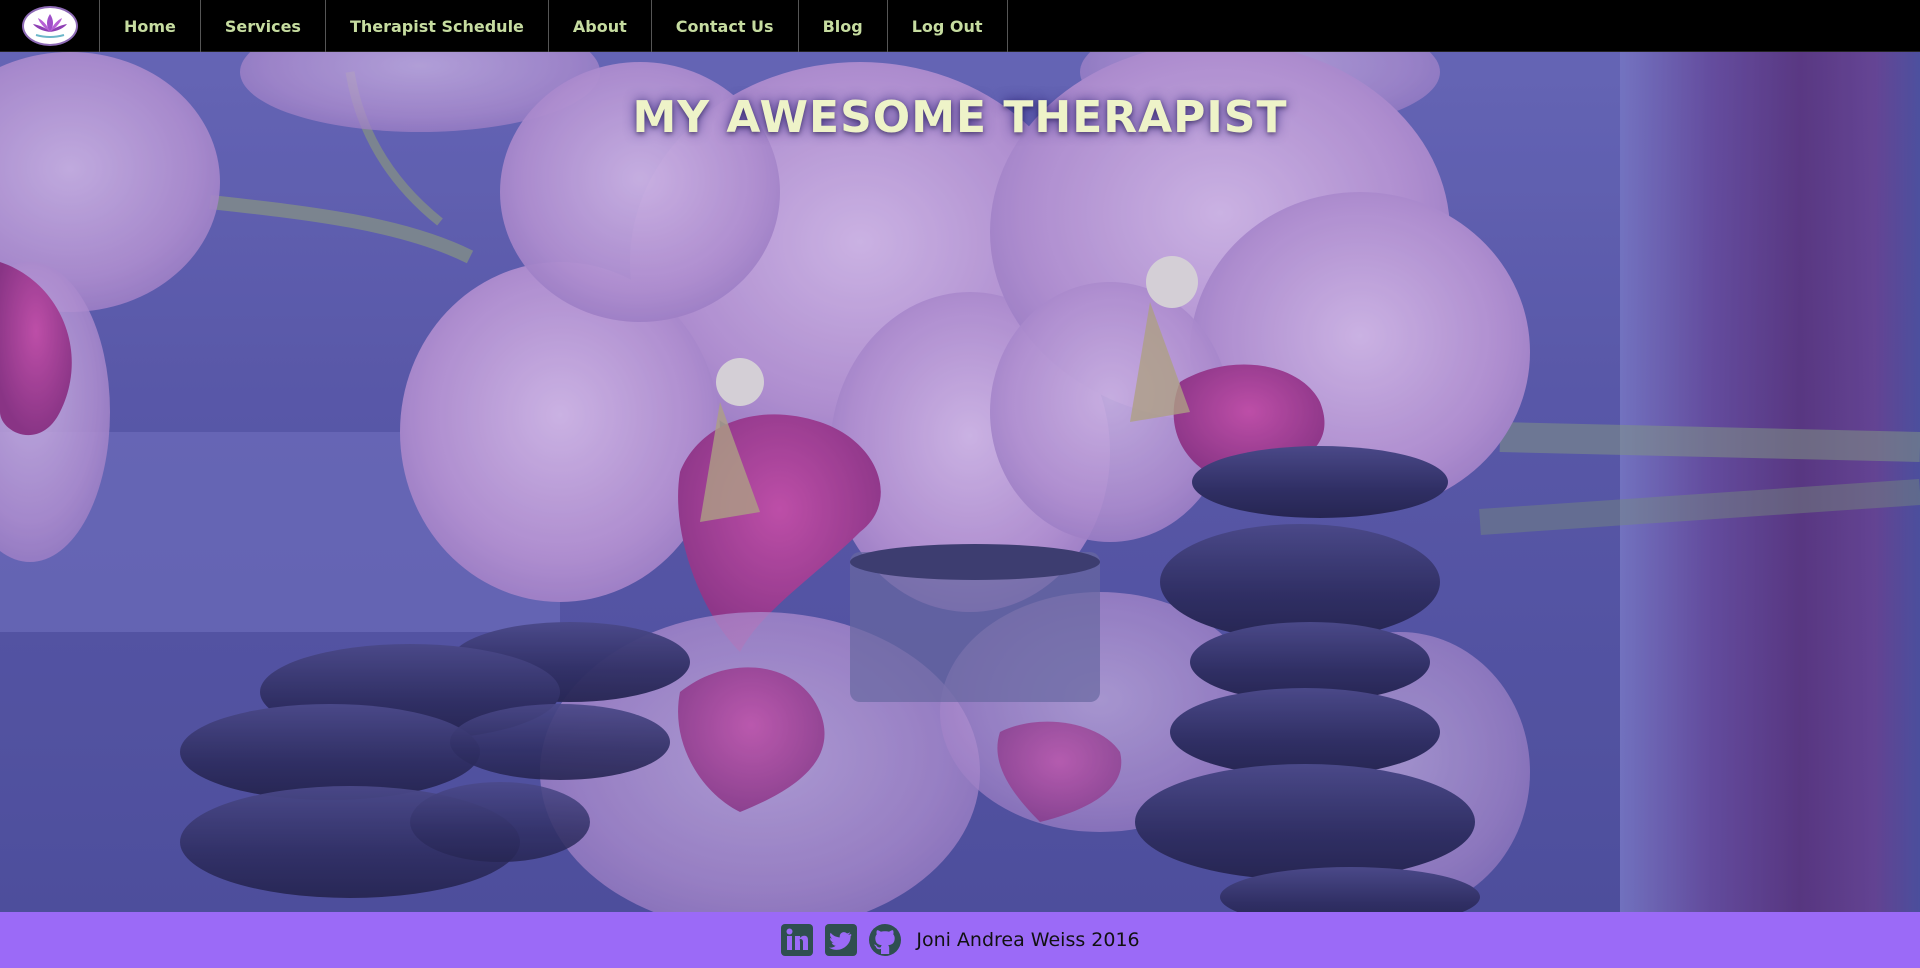 This screenshot has height=968, width=1920. I want to click on nav-log-out: Log Out, so click(948, 26).